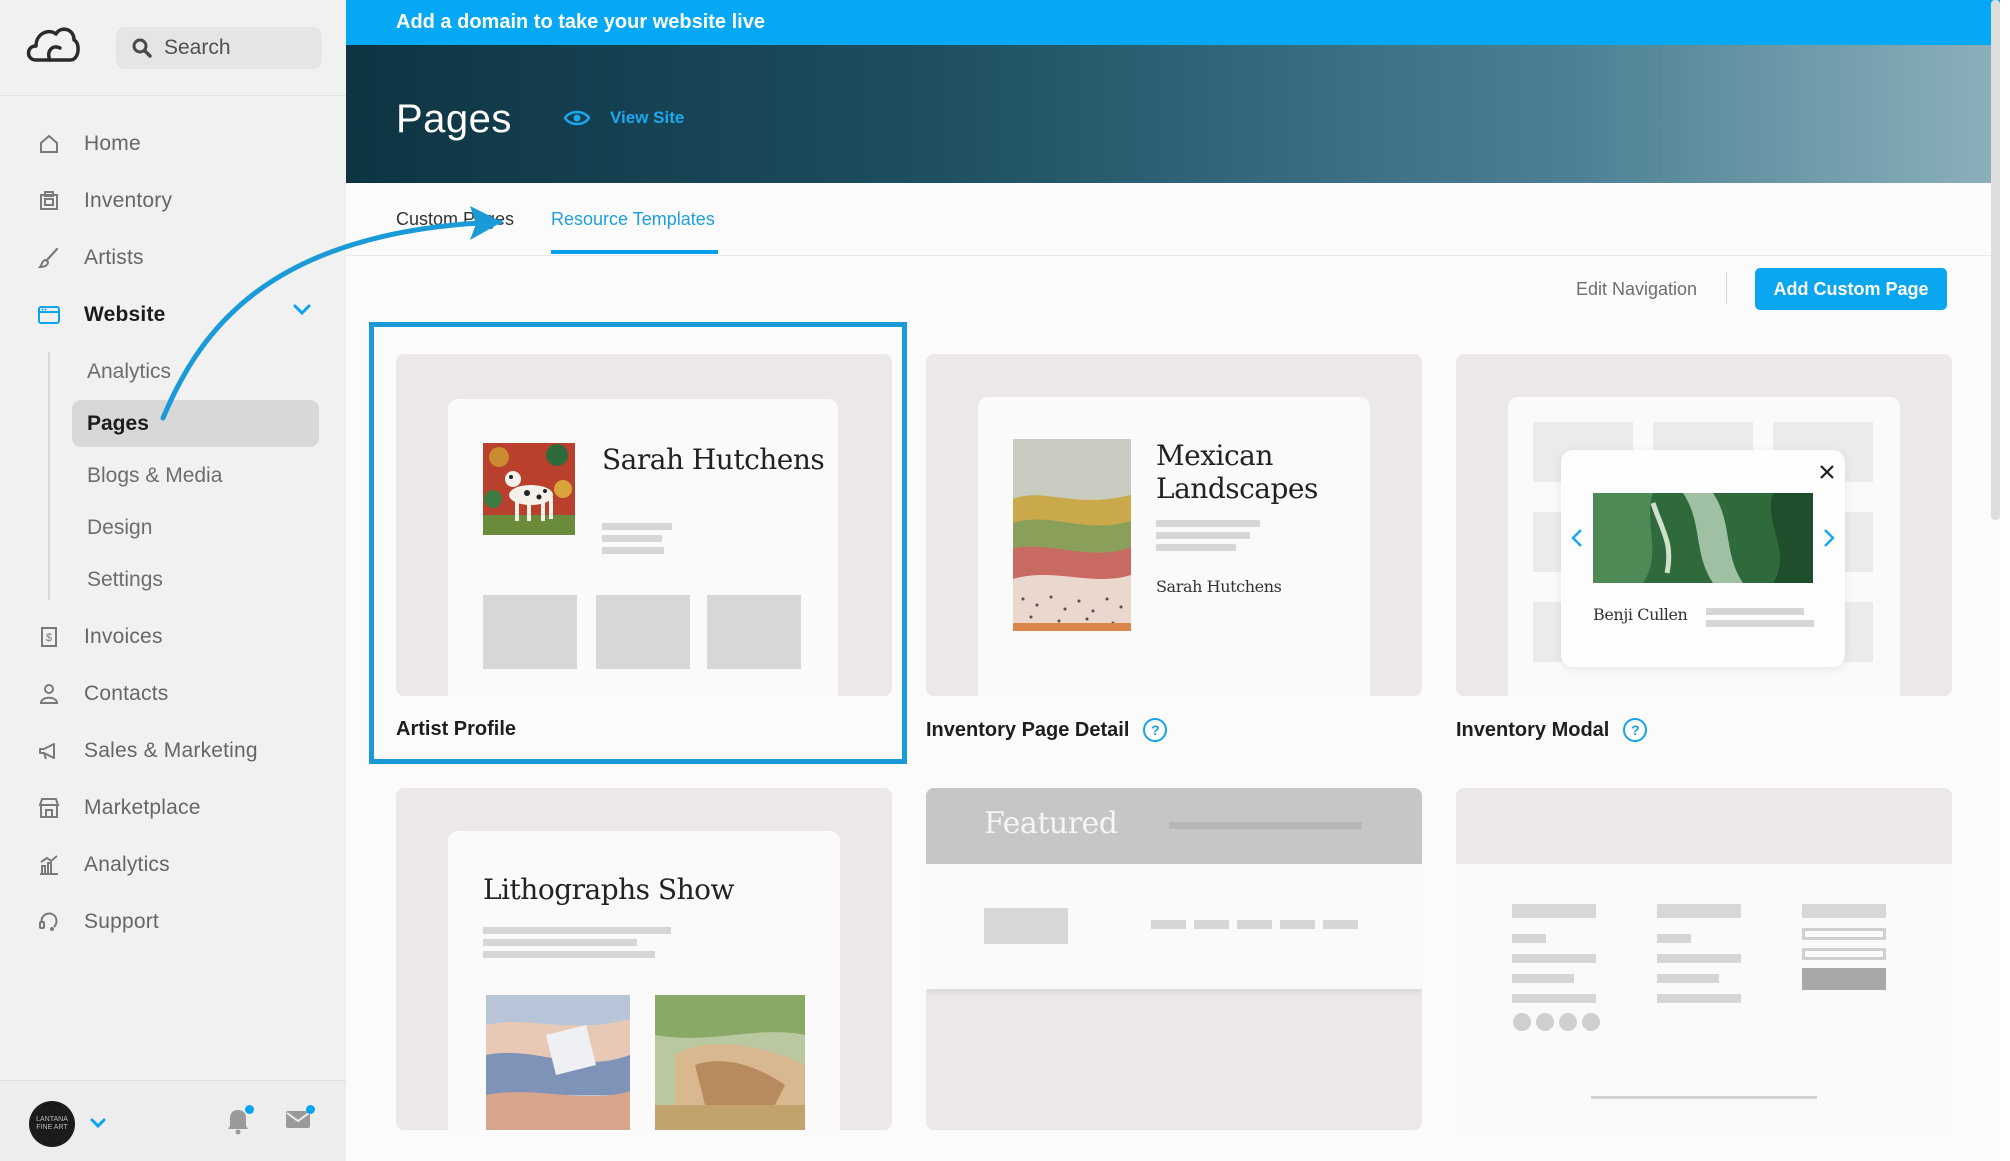 The width and height of the screenshot is (2010, 1161). Describe the element at coordinates (118, 424) in the screenshot. I see `sidebar-subitem-pages: Pages` at that location.